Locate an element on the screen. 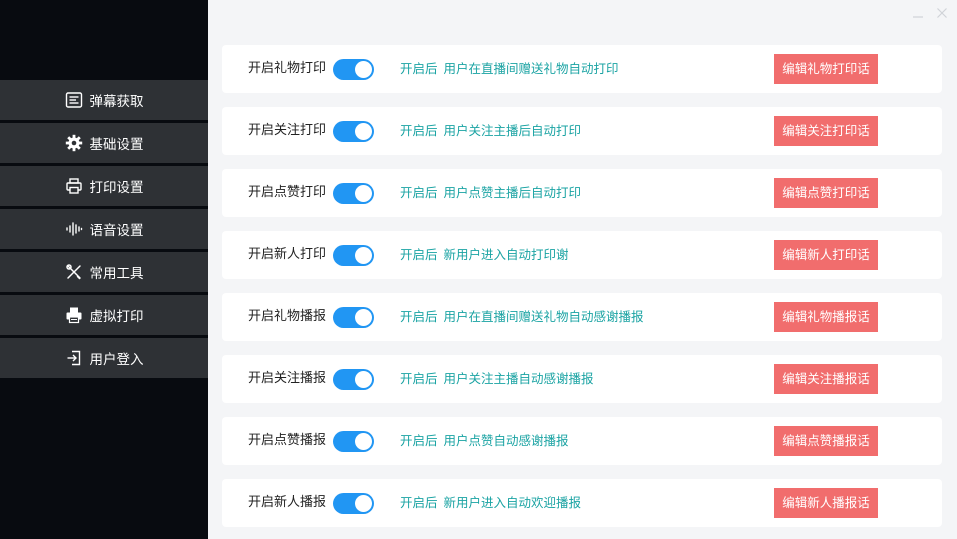 This screenshot has width=957, height=539. edit-button: 编辑新人打印话 is located at coordinates (826, 255).